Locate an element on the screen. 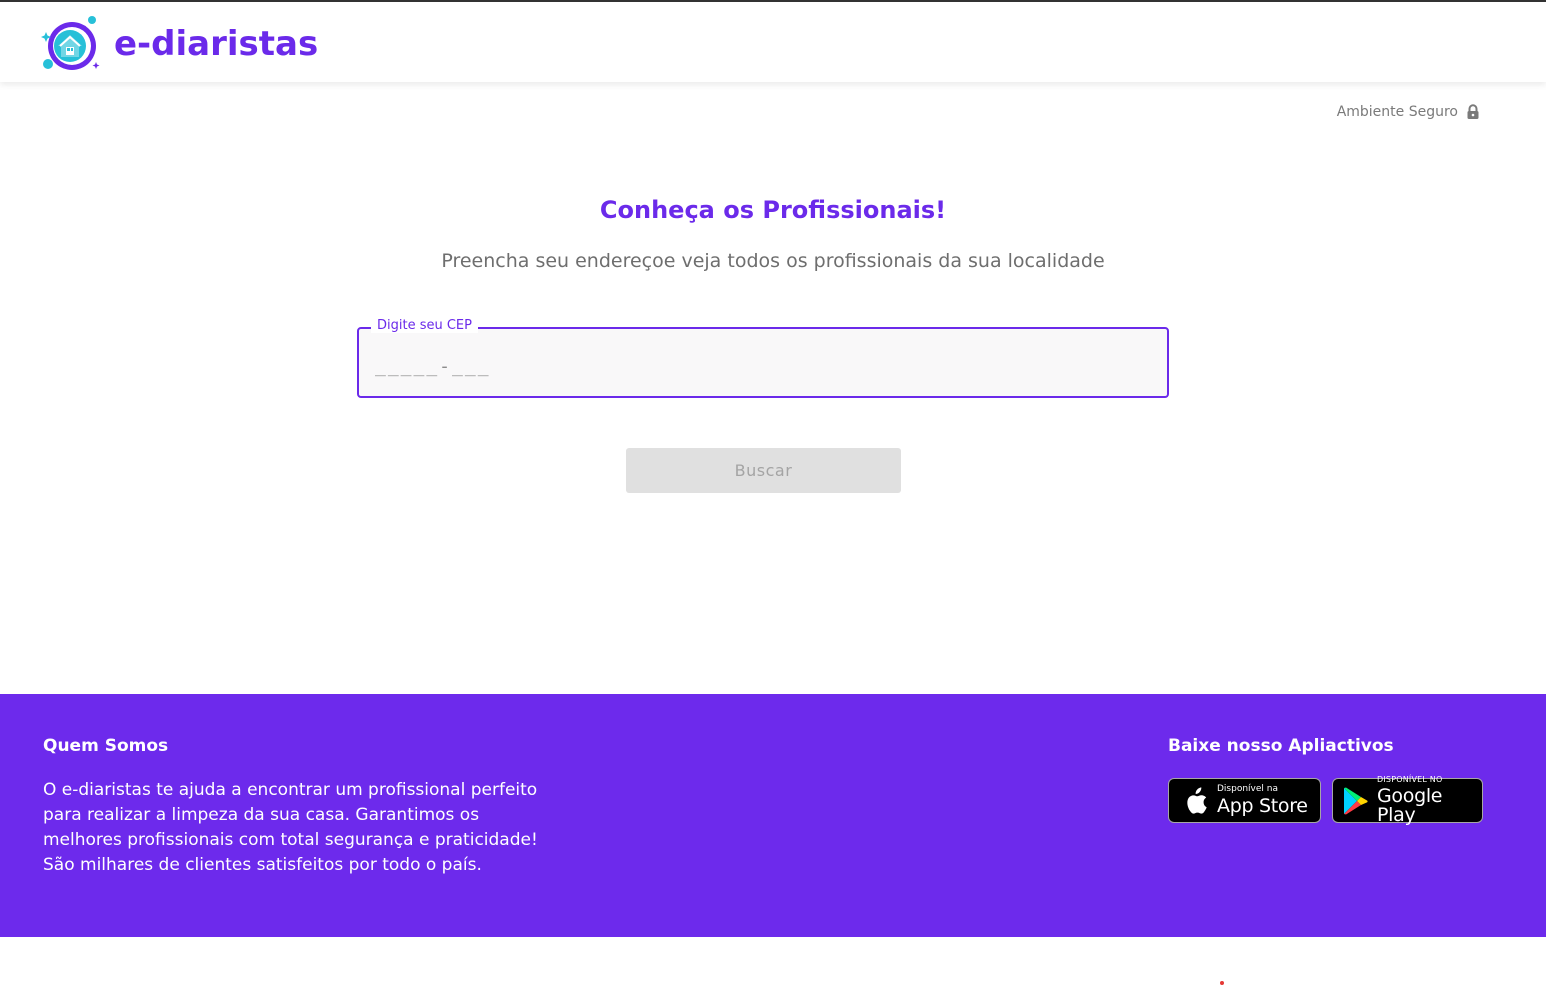 The height and width of the screenshot is (987, 1546). page-title: Conheça os Profissionais! is located at coordinates (773, 210).